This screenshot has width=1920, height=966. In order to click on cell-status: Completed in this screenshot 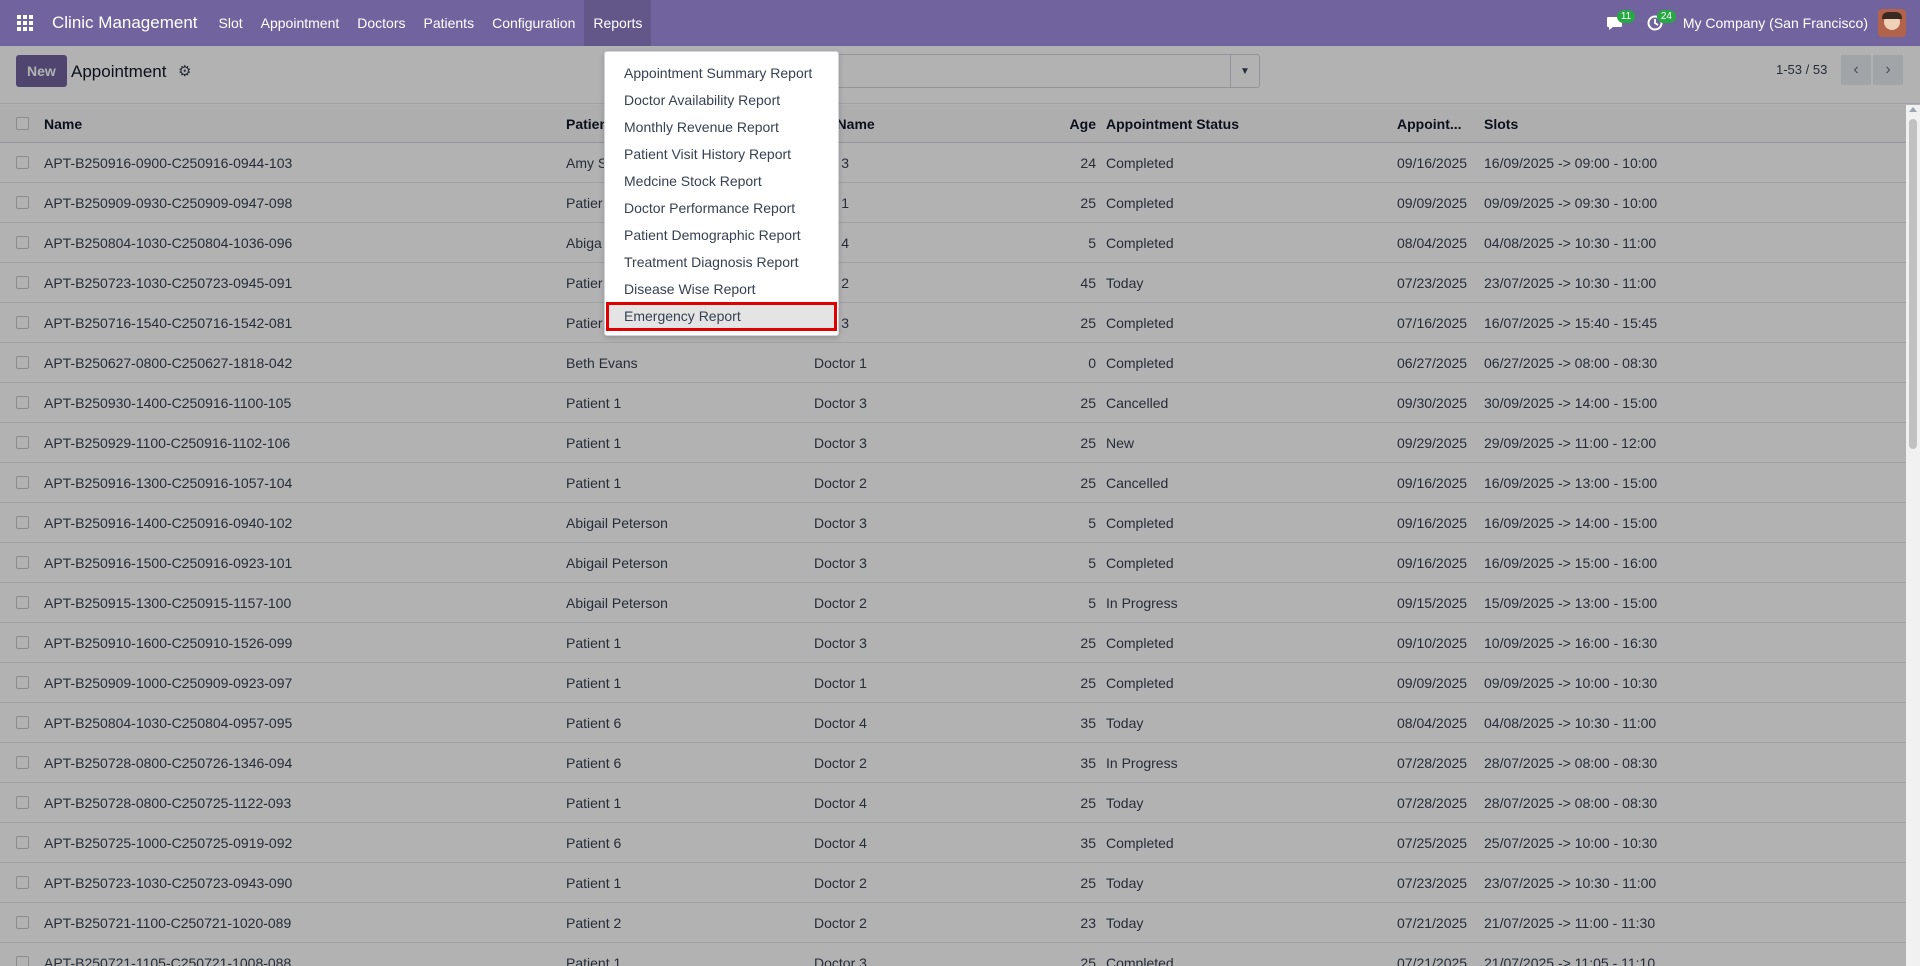, I will do `click(1140, 522)`.